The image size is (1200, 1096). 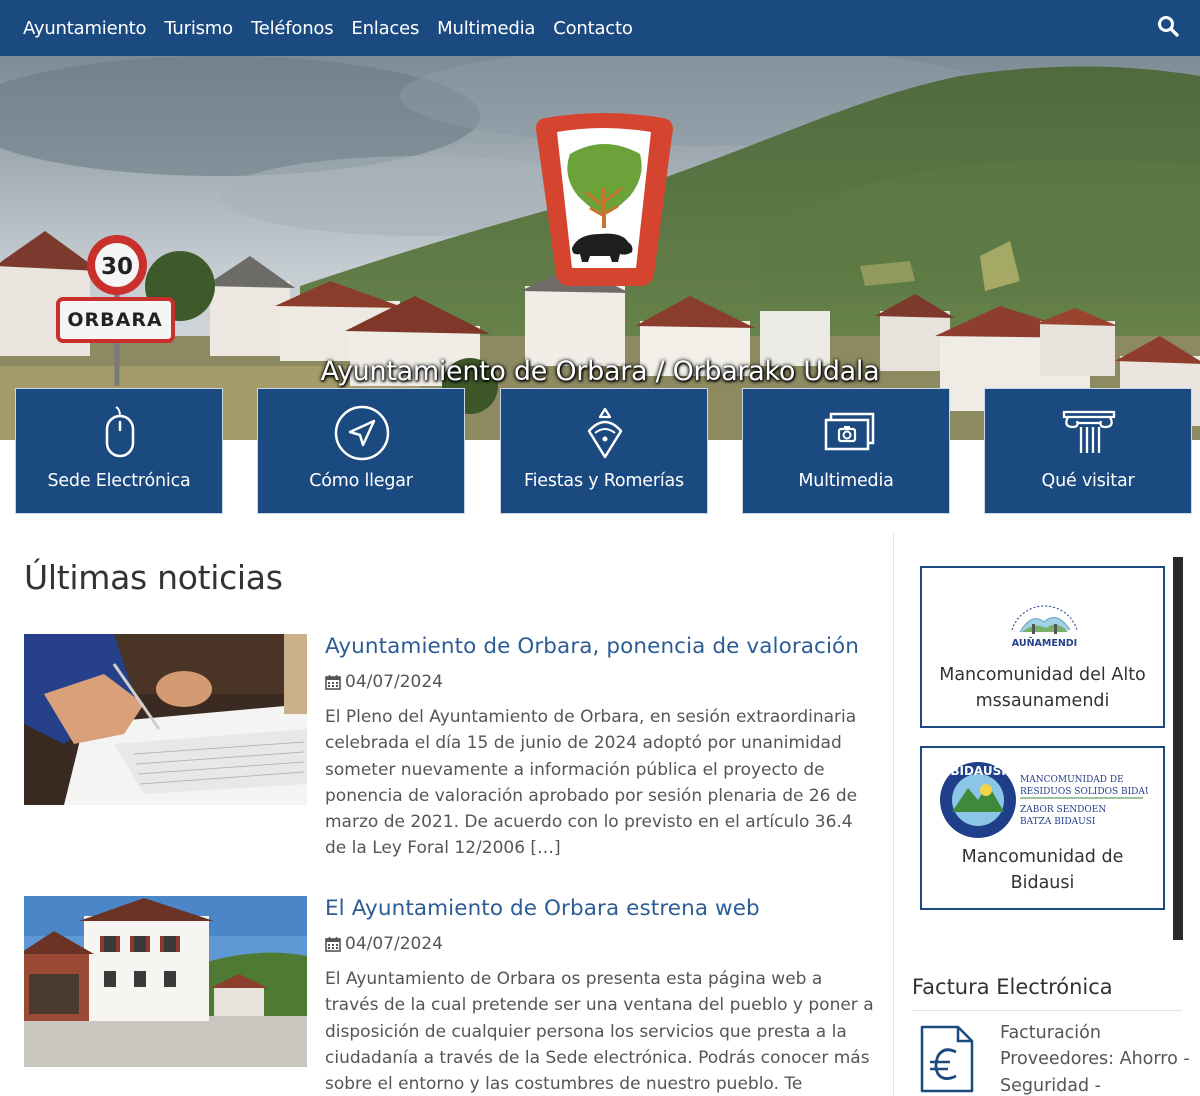 What do you see at coordinates (120, 432) in the screenshot?
I see `mouse-icon` at bounding box center [120, 432].